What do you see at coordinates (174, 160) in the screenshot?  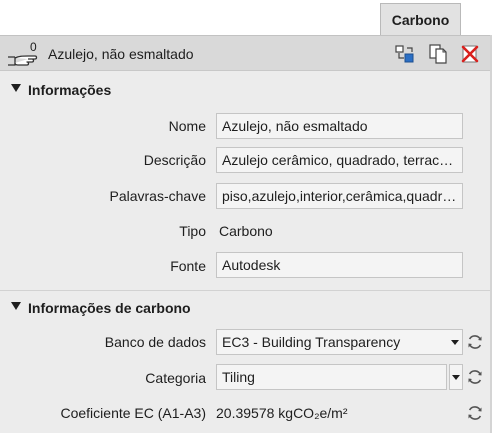 I see `description-label: Descrição` at bounding box center [174, 160].